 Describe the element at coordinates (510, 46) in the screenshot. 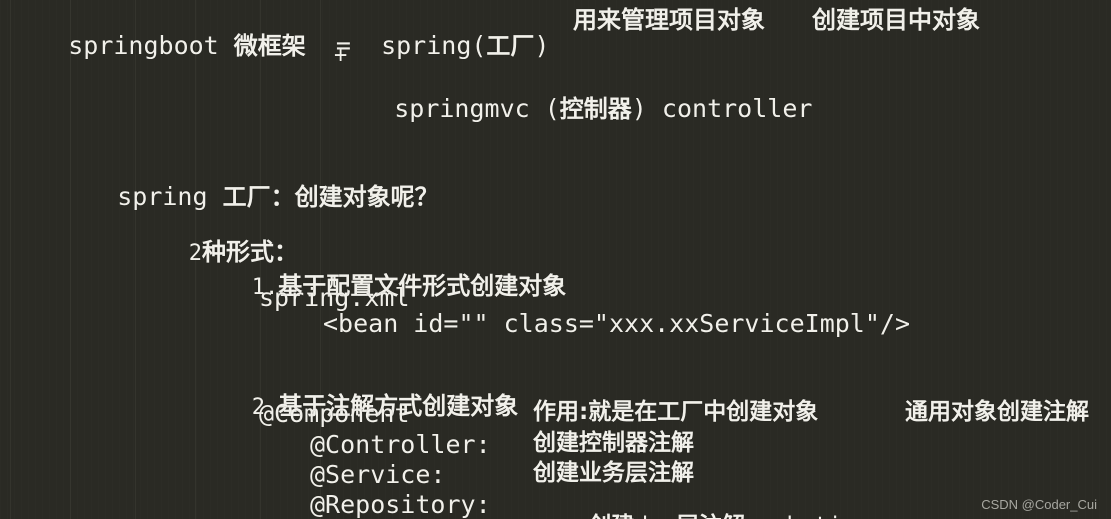

I see `line1-gongchang: 工厂` at that location.